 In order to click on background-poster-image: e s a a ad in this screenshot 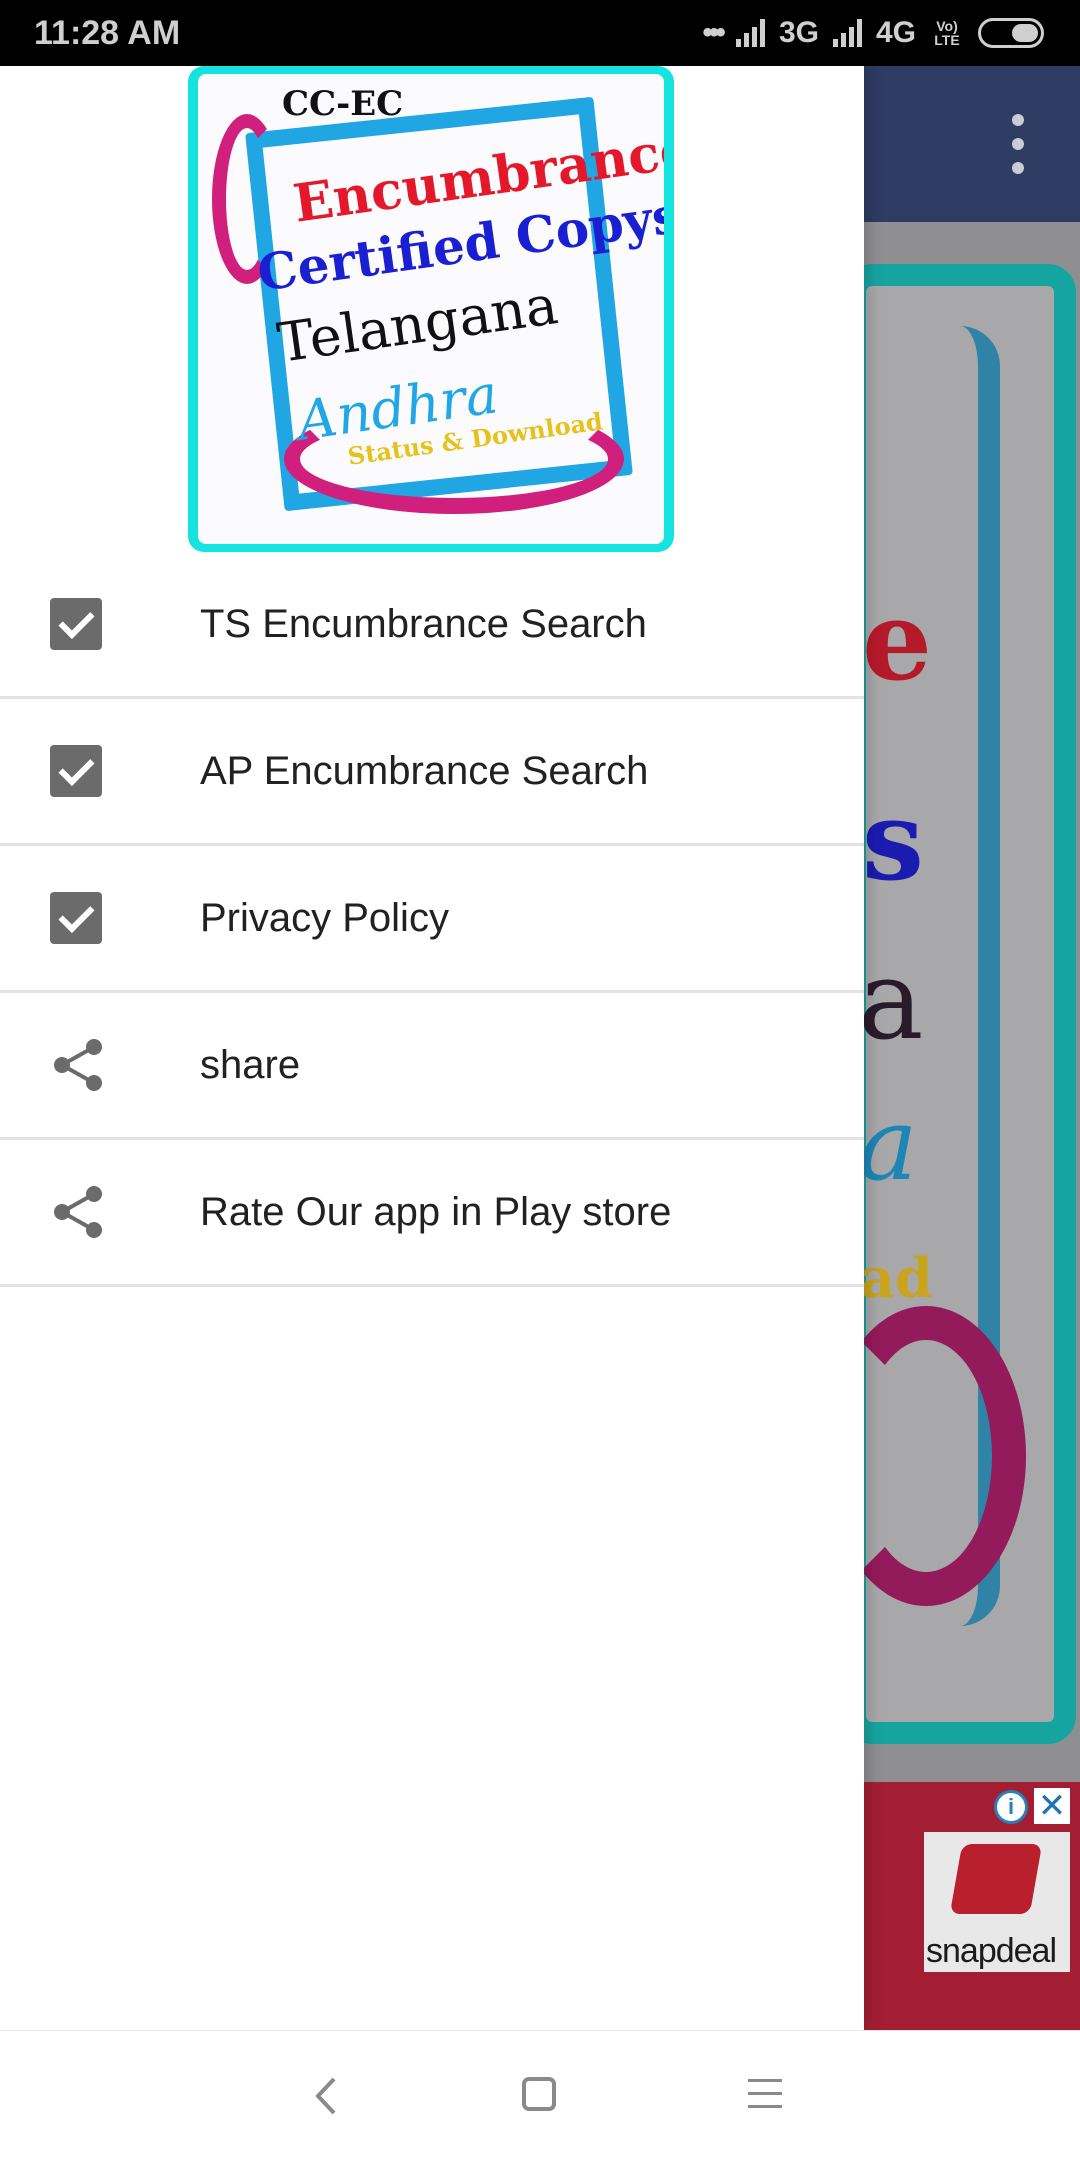, I will do `click(970, 1004)`.